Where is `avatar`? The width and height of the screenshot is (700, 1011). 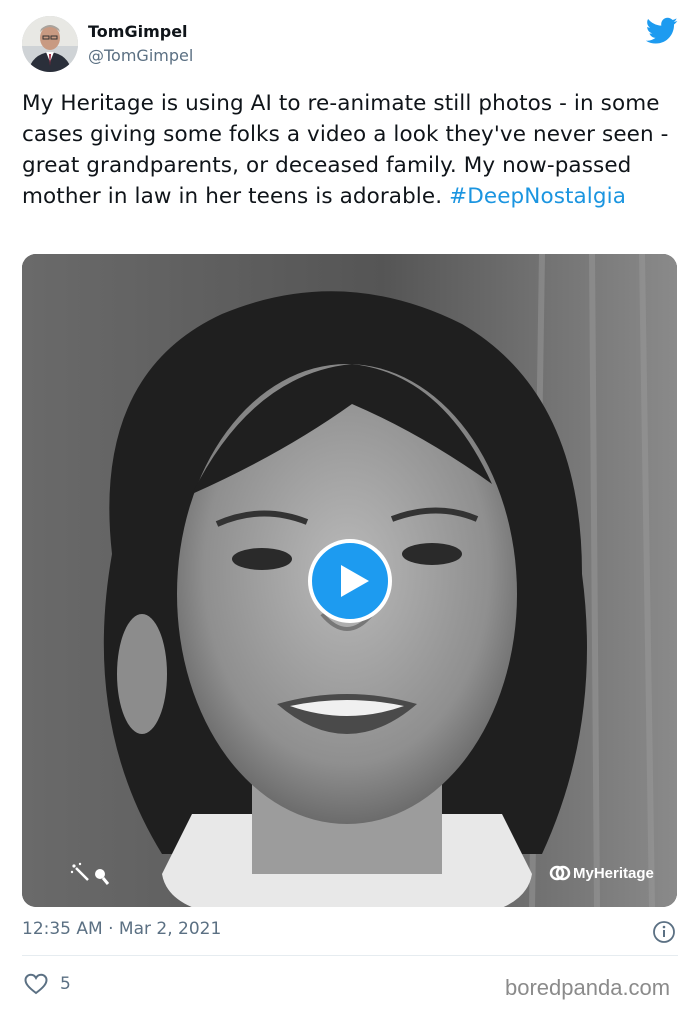
avatar is located at coordinates (50, 44).